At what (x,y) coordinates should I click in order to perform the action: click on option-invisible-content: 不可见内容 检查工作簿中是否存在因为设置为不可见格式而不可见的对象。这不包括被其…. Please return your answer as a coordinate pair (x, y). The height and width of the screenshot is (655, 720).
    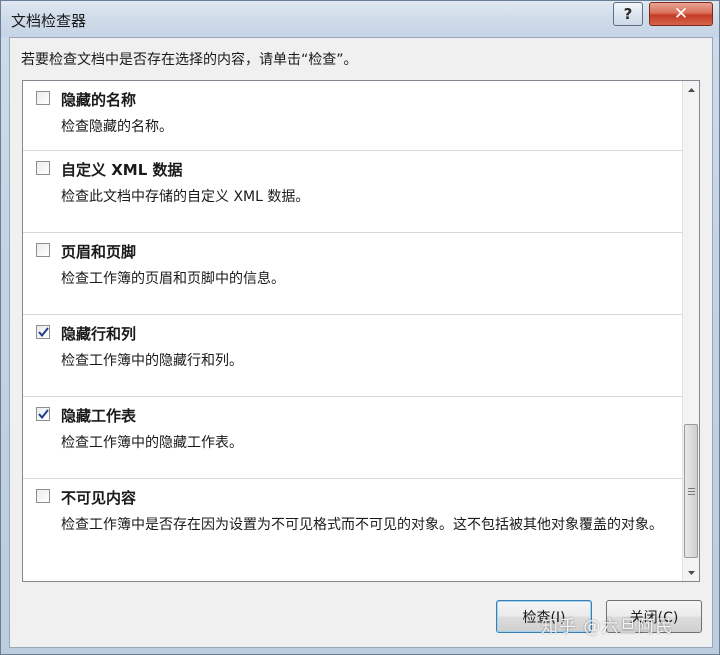
    Looking at the image, I should click on (353, 527).